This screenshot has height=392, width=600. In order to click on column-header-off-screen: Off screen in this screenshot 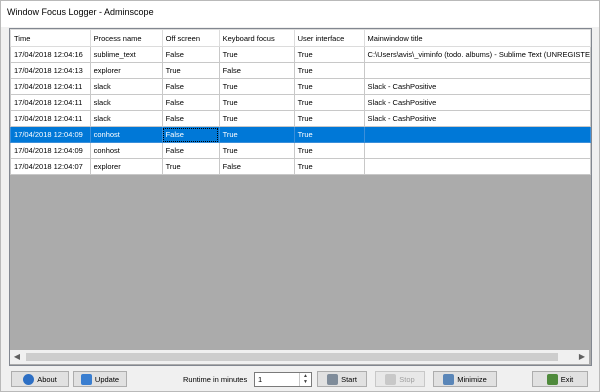, I will do `click(190, 38)`.